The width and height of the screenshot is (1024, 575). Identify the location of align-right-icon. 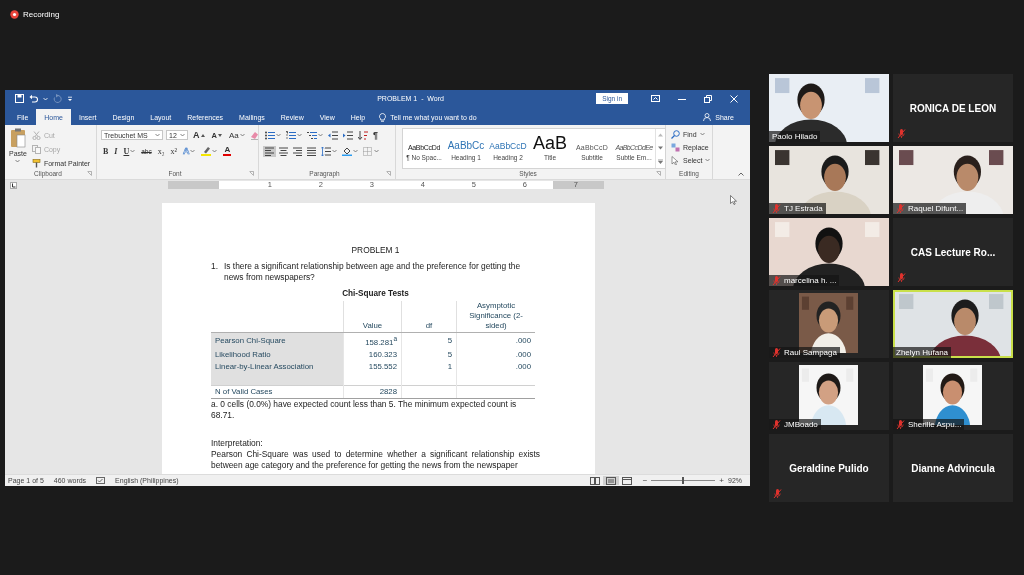
(297, 151).